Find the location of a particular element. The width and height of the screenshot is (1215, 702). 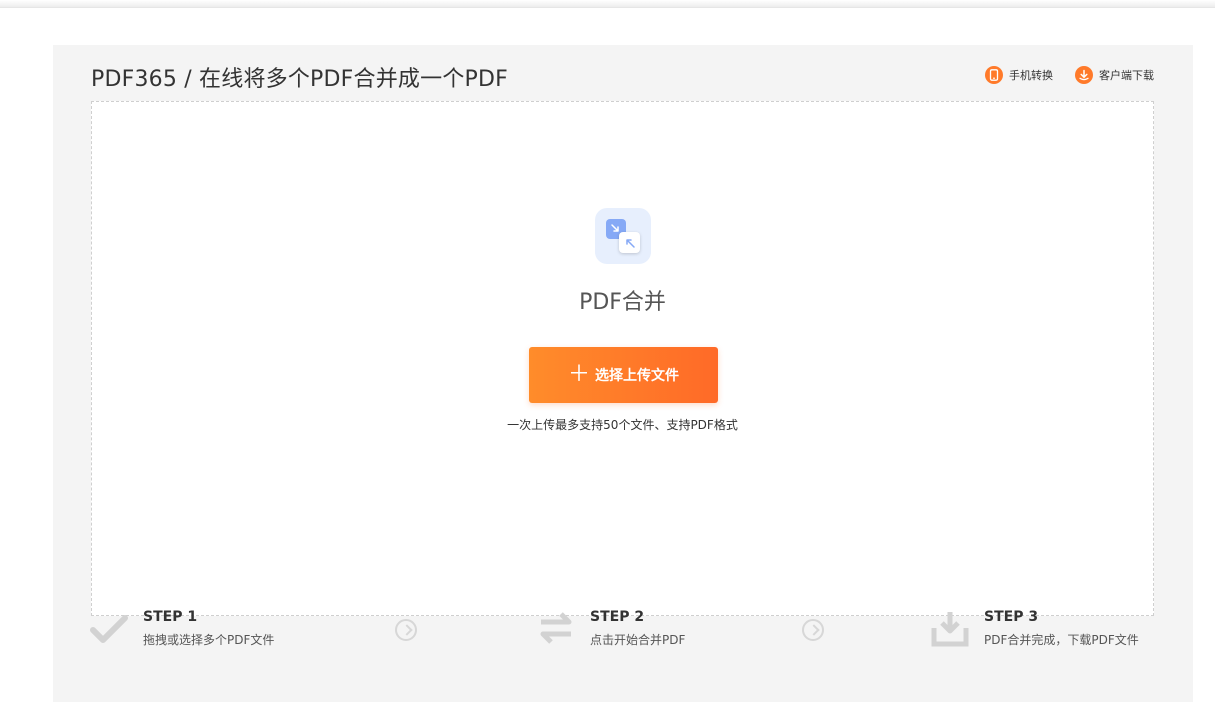

upload-file-button: ＋ 选择上传文件 is located at coordinates (623, 375).